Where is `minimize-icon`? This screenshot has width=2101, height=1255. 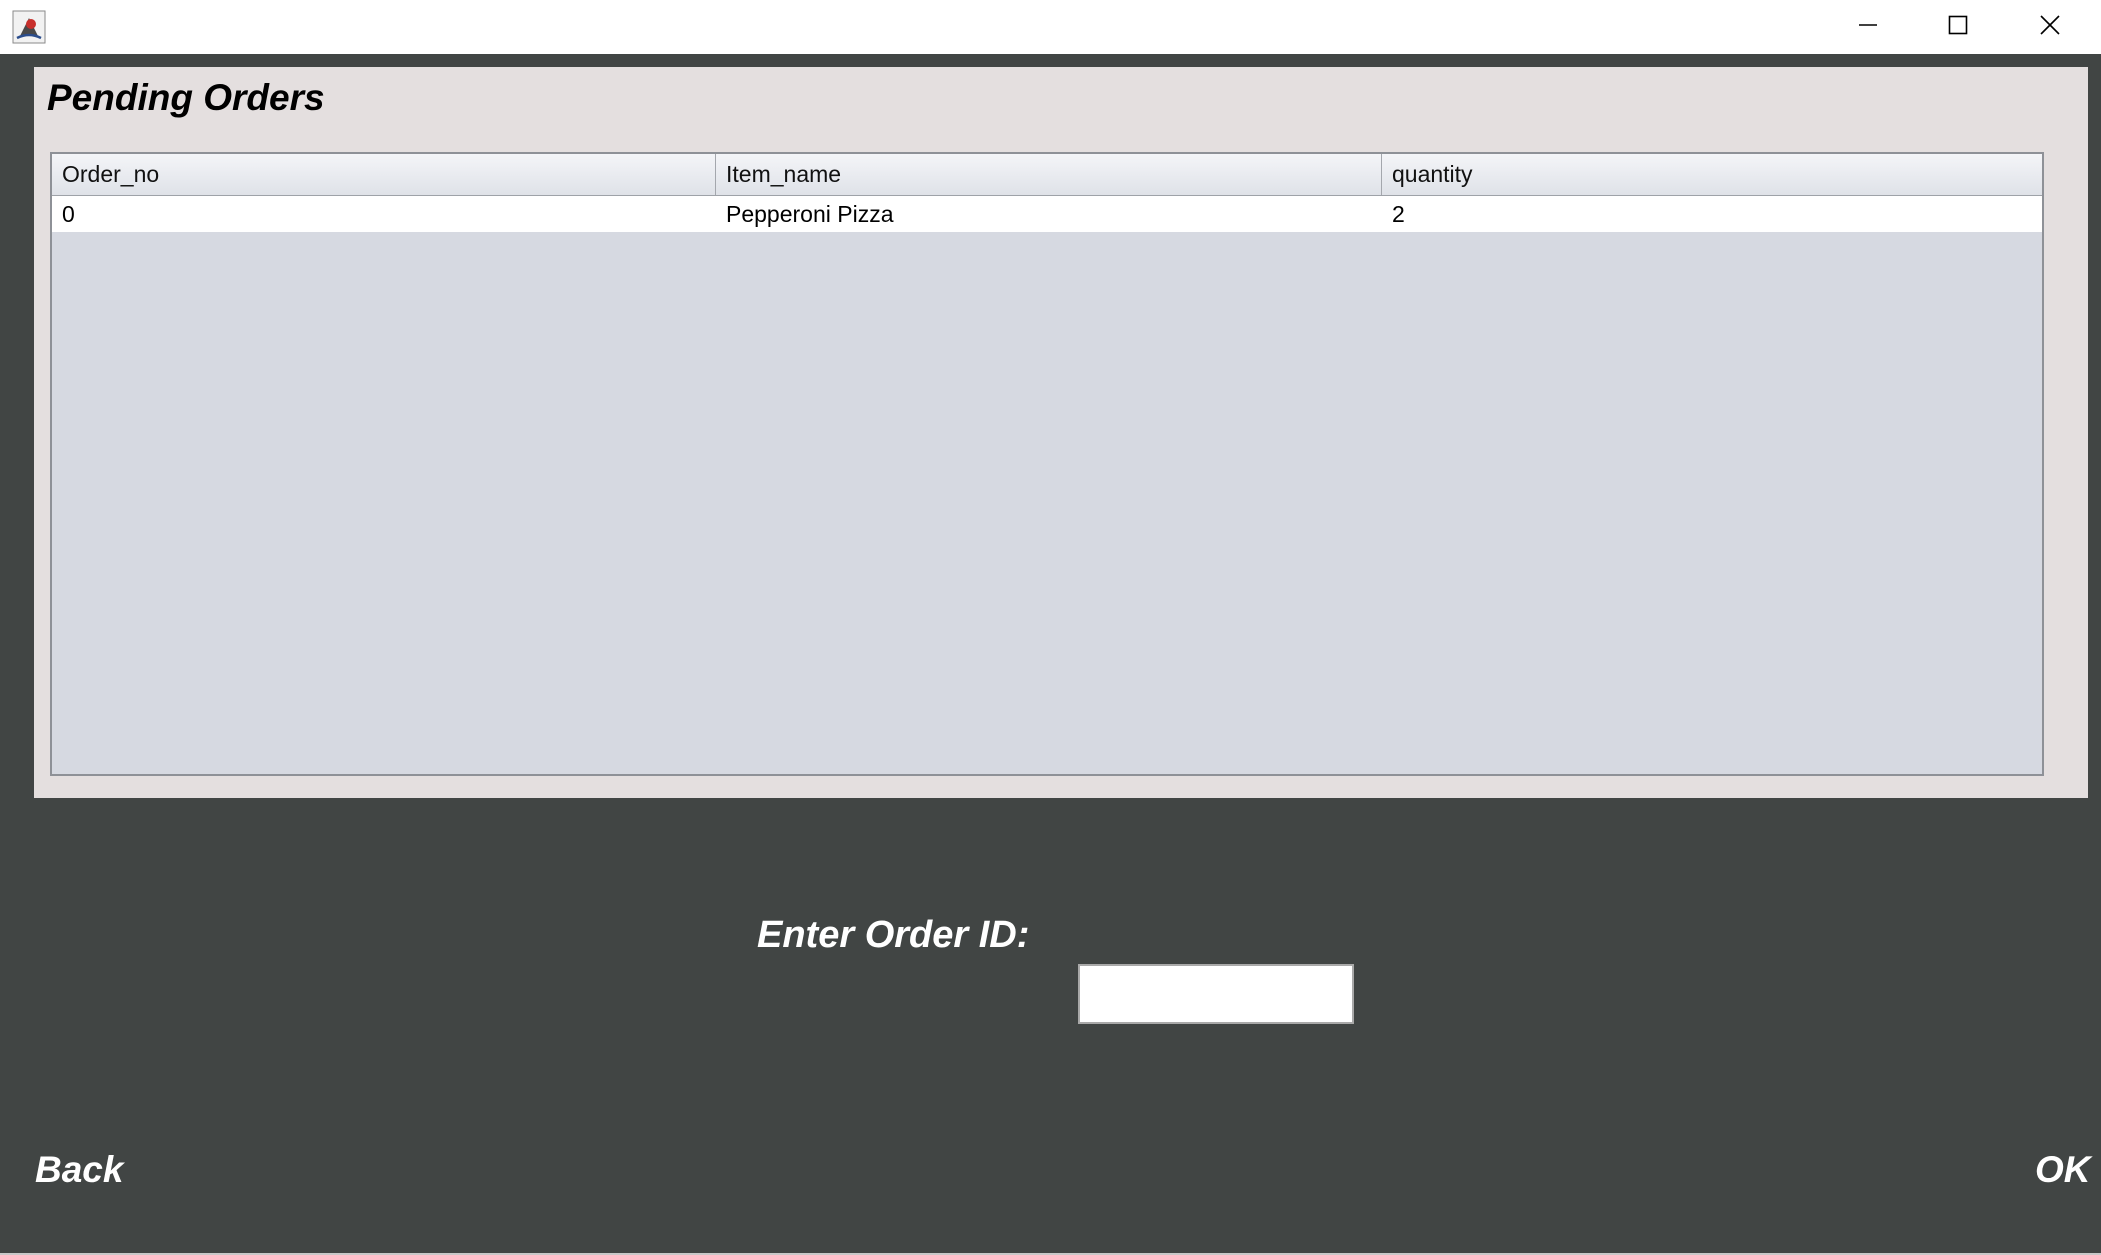 minimize-icon is located at coordinates (1868, 27).